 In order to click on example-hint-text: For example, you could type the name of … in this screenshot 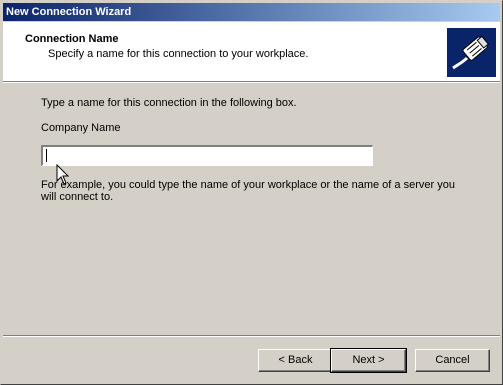, I will do `click(248, 191)`.